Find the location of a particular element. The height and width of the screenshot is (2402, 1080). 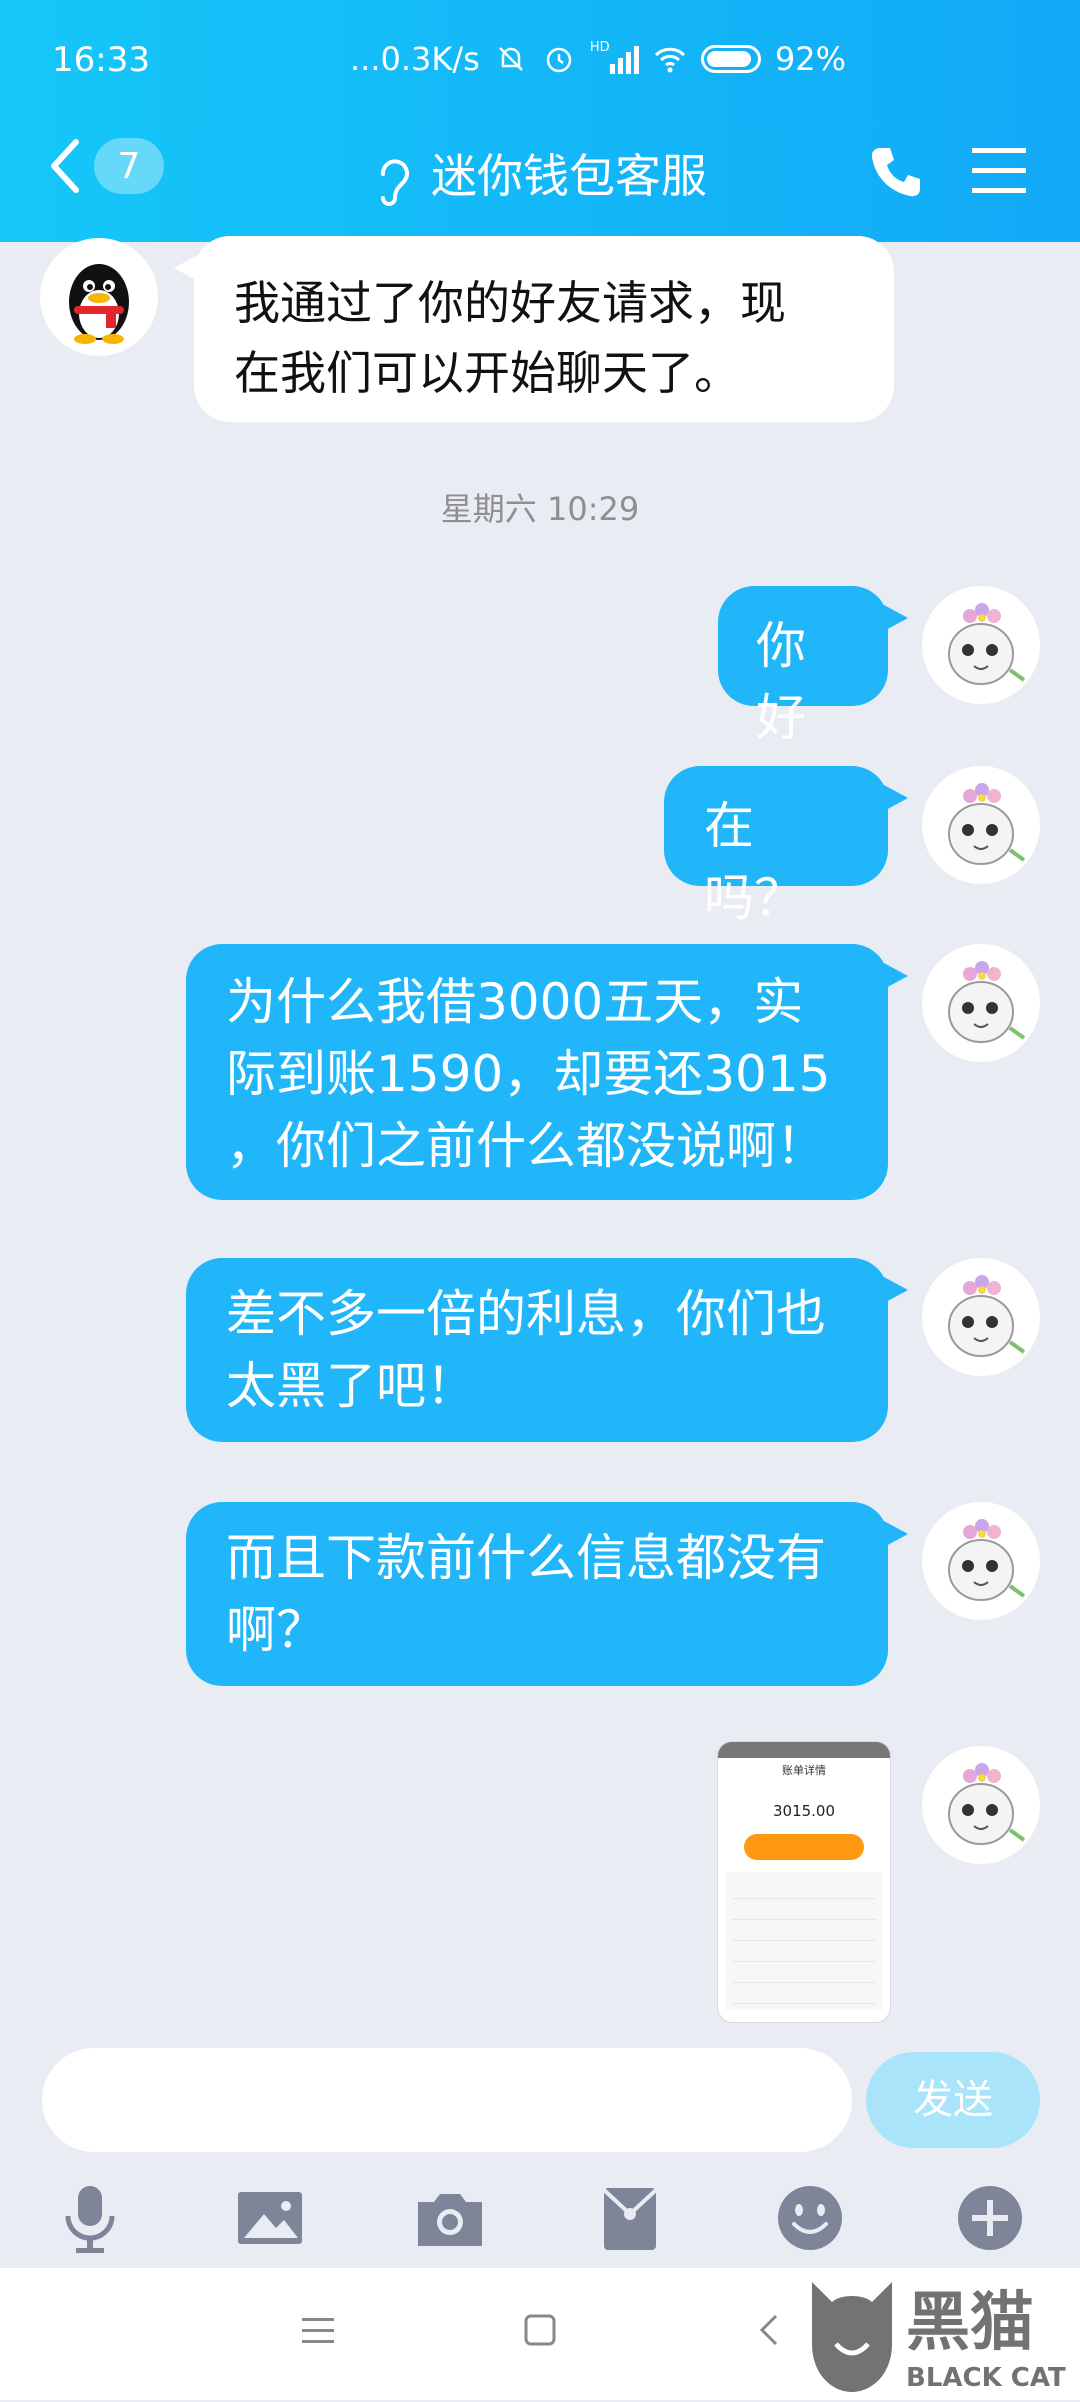

message-bubble-sent: 而且下款前什么信息都没有 啊？ is located at coordinates (547, 1594).